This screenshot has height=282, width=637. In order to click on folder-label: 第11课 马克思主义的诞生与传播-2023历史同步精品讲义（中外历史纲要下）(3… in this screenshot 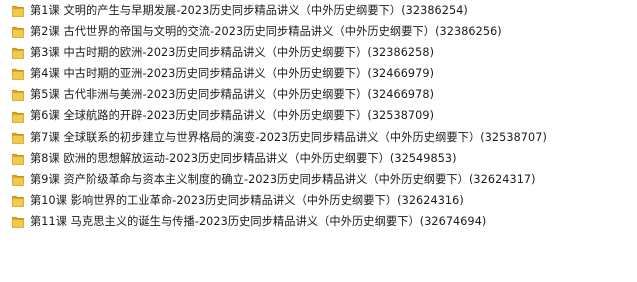, I will do `click(258, 221)`.